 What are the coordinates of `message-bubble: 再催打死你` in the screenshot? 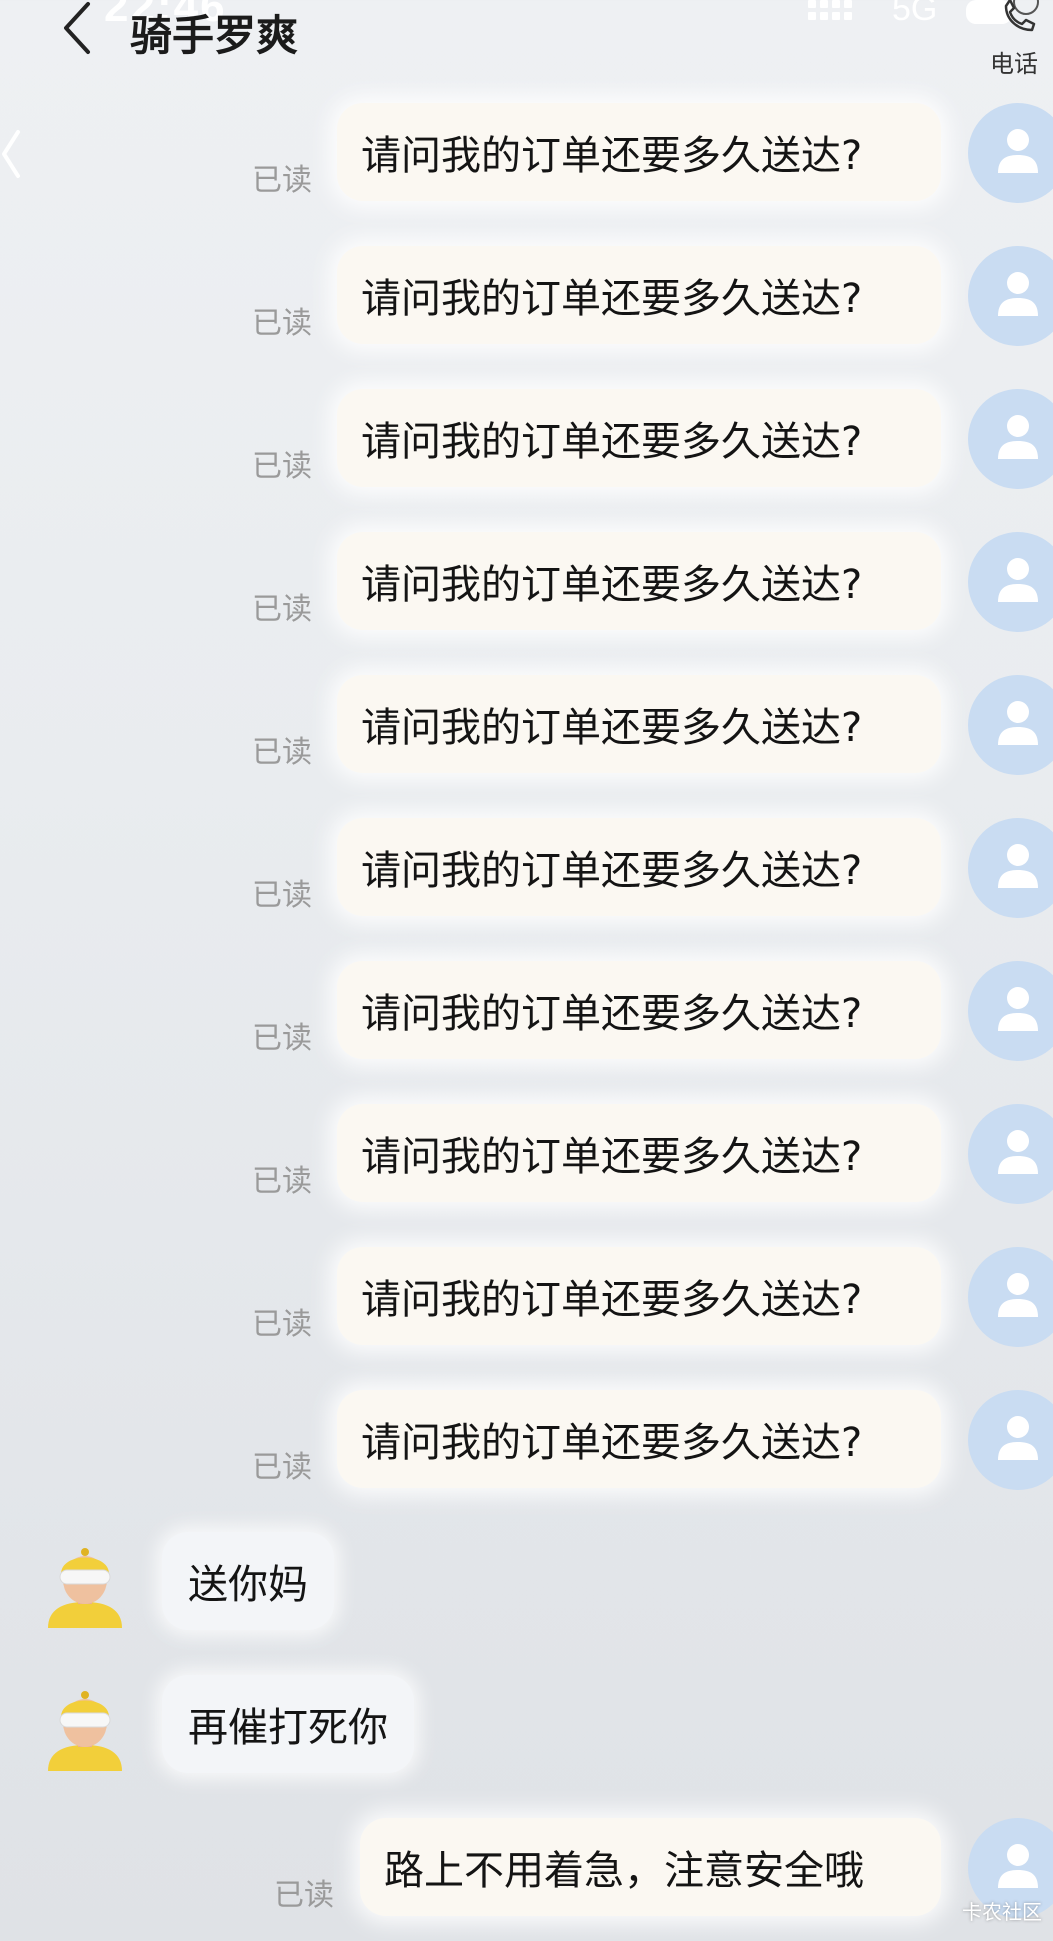 It's located at (288, 1724).